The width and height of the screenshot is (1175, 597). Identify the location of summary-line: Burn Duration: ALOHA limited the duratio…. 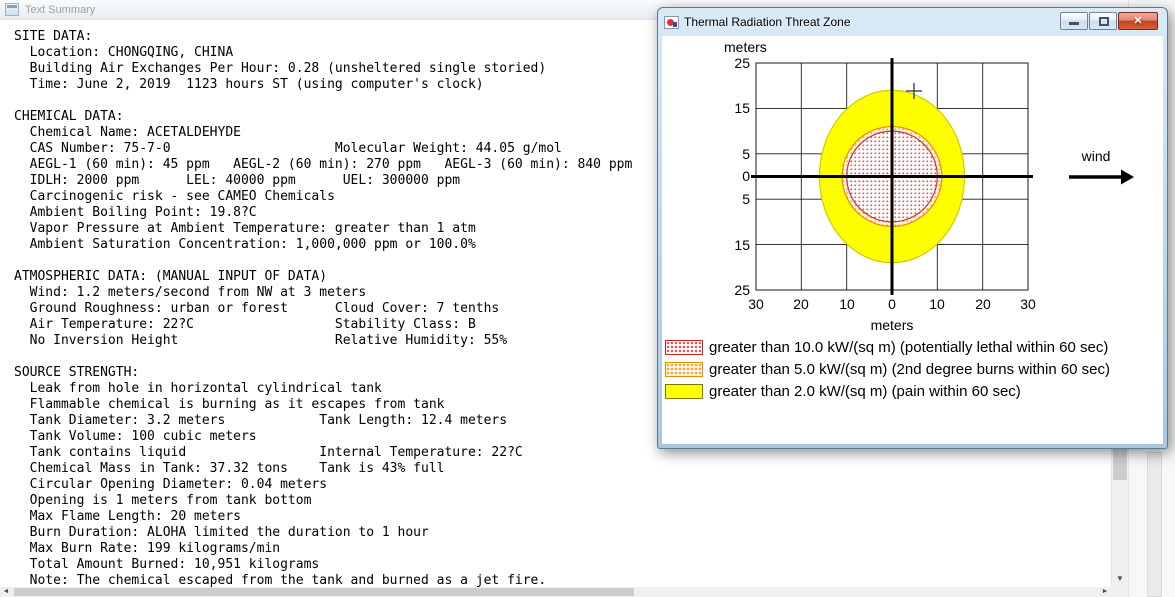
(221, 532).